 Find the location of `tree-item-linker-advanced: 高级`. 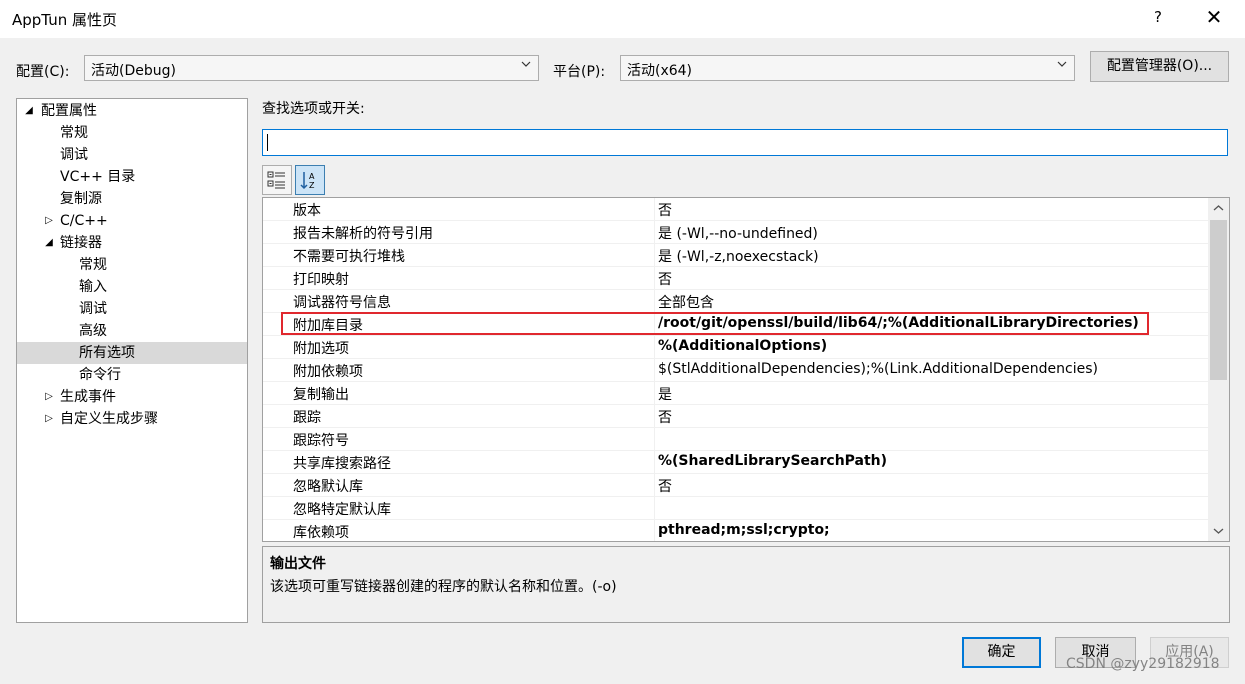

tree-item-linker-advanced: 高级 is located at coordinates (93, 331).